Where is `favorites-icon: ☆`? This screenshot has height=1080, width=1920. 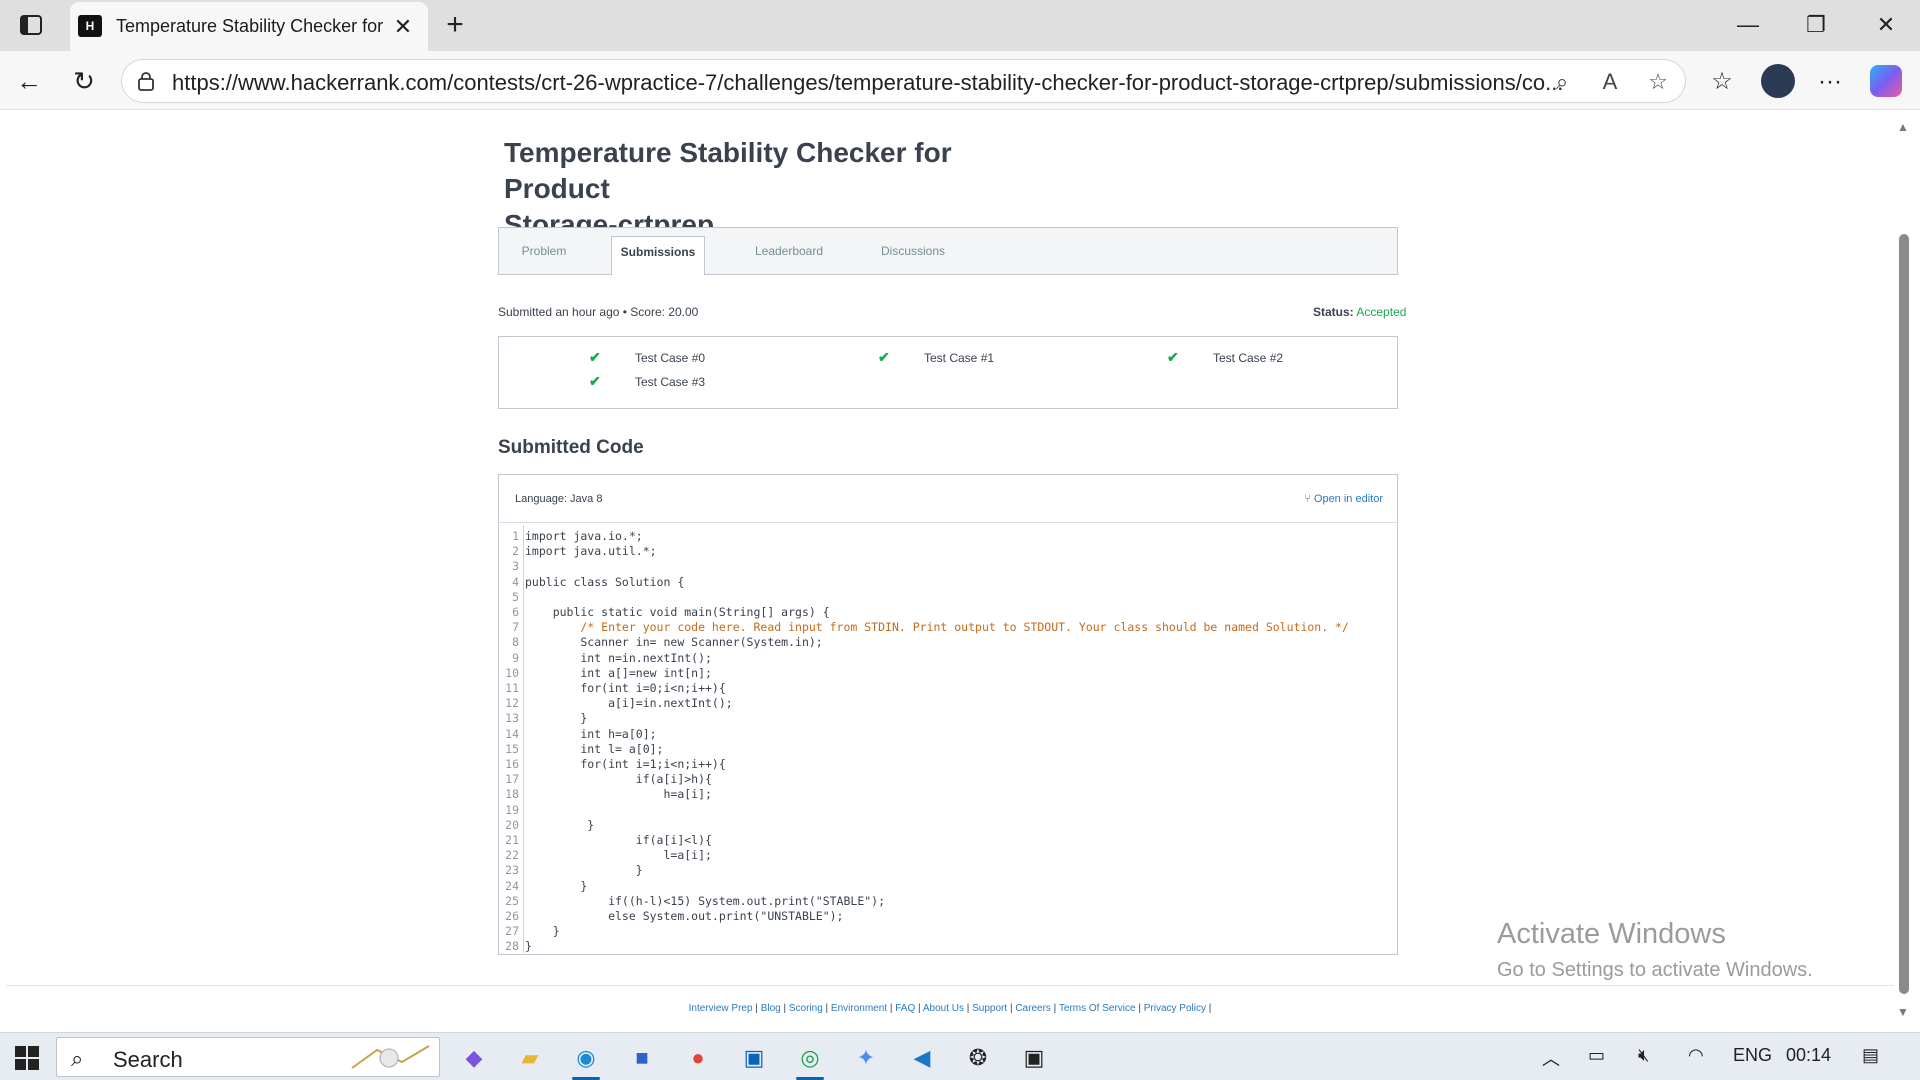 favorites-icon: ☆ is located at coordinates (1722, 82).